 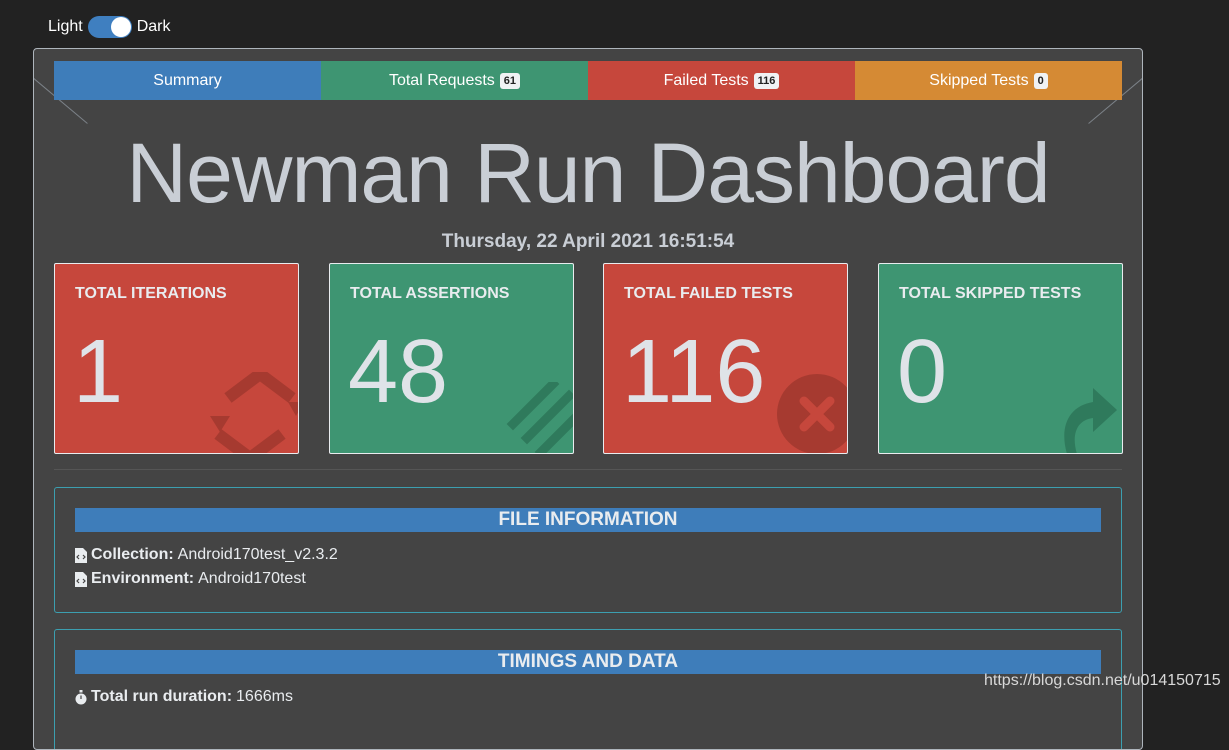 What do you see at coordinates (990, 293) in the screenshot?
I see `stat-label: TOTAL SKIPPED TESTS` at bounding box center [990, 293].